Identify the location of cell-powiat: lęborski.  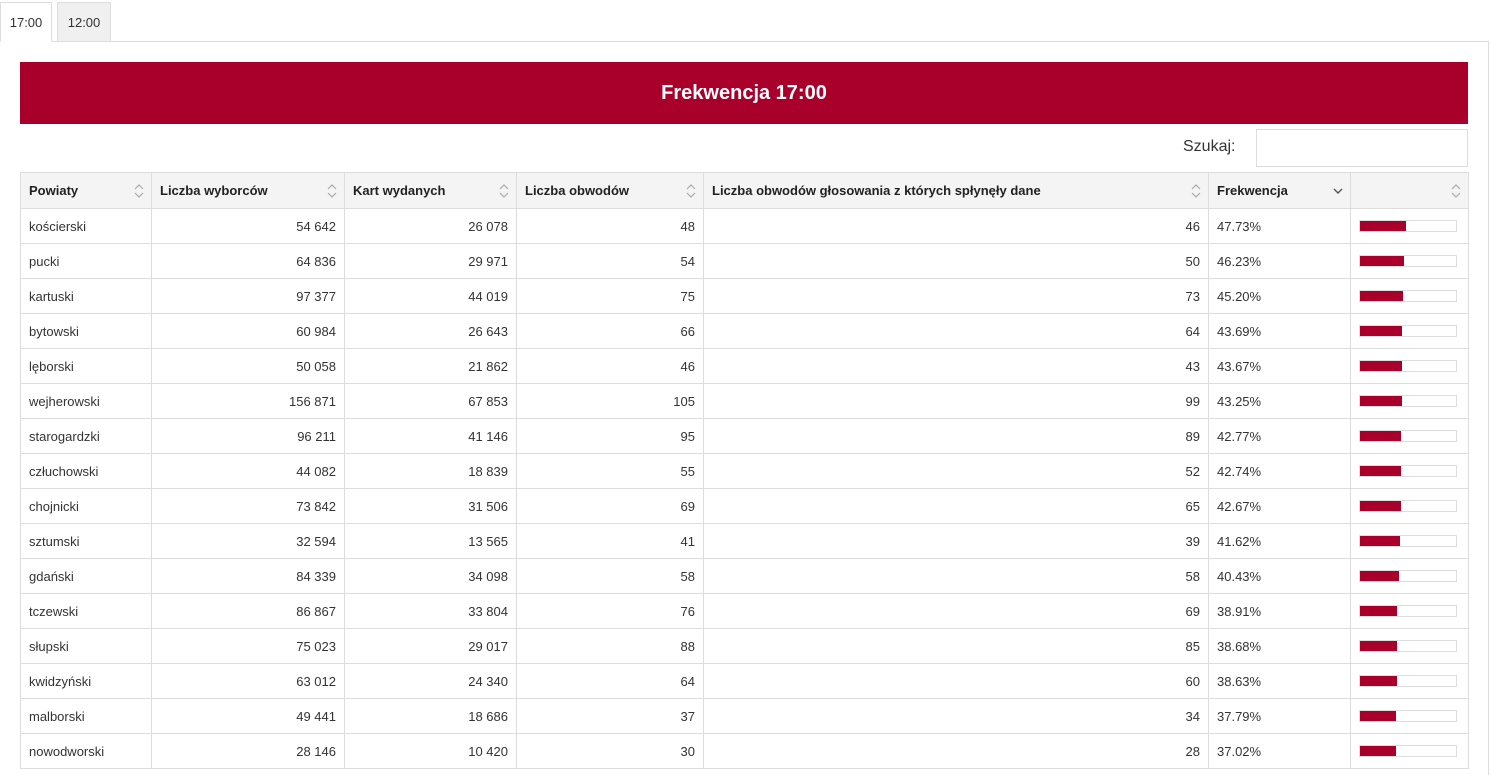
(86, 366).